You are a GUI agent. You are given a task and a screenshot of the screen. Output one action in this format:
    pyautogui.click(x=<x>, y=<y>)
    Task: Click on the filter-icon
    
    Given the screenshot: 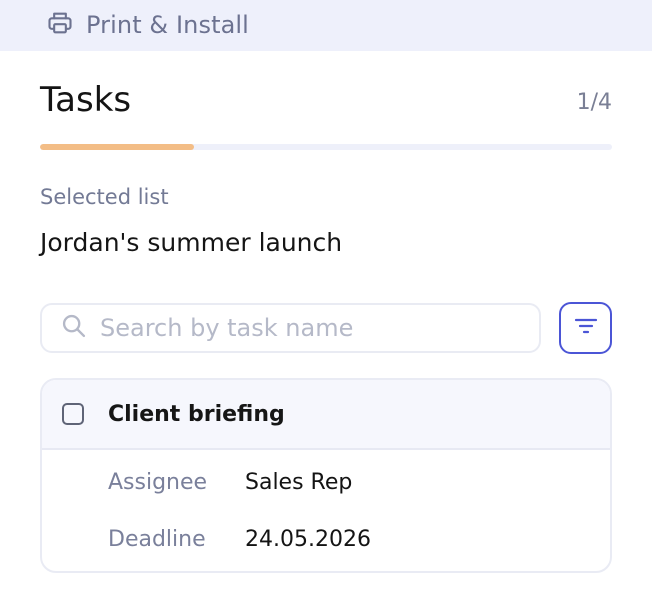 What is the action you would take?
    pyautogui.click(x=586, y=328)
    